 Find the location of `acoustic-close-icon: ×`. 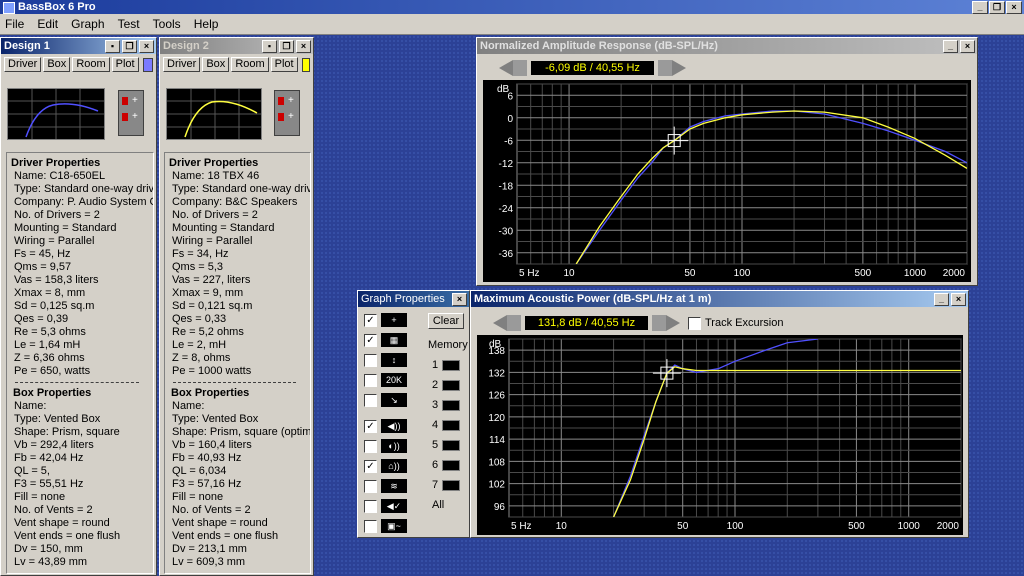

acoustic-close-icon: × is located at coordinates (958, 299).